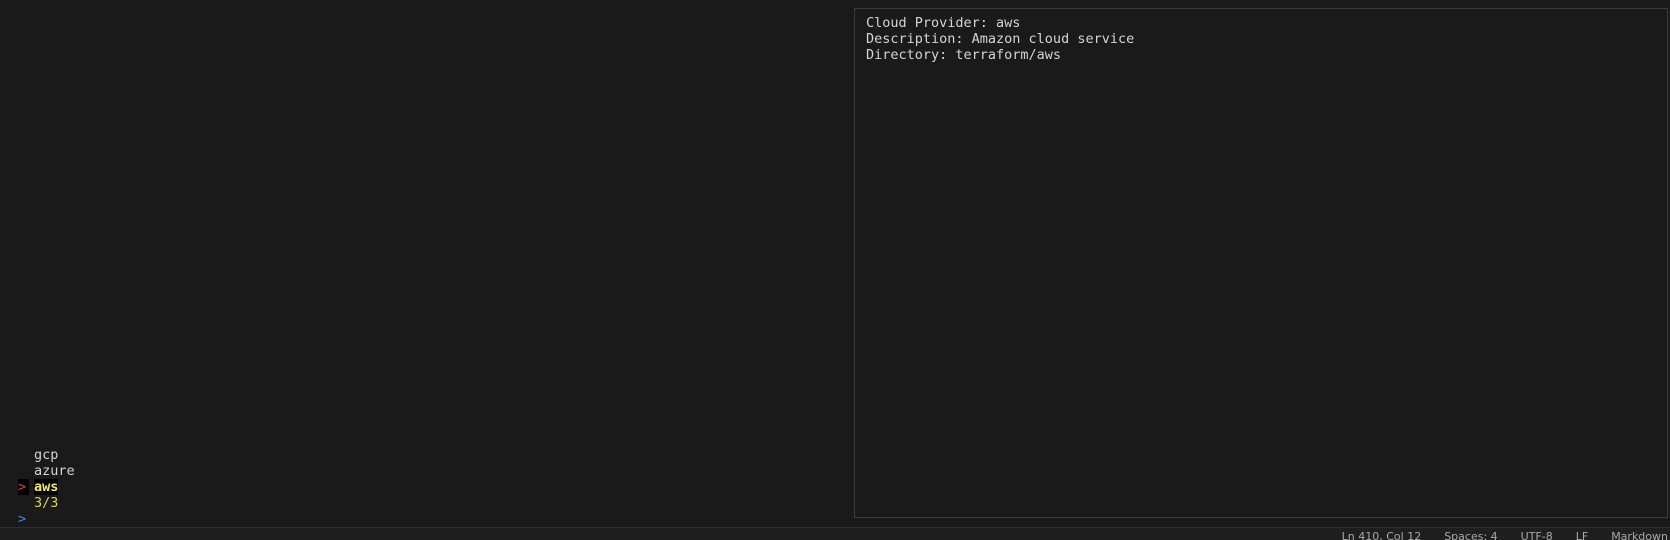 Image resolution: width=1670 pixels, height=540 pixels. I want to click on list-item-azure: azure, so click(54, 471).